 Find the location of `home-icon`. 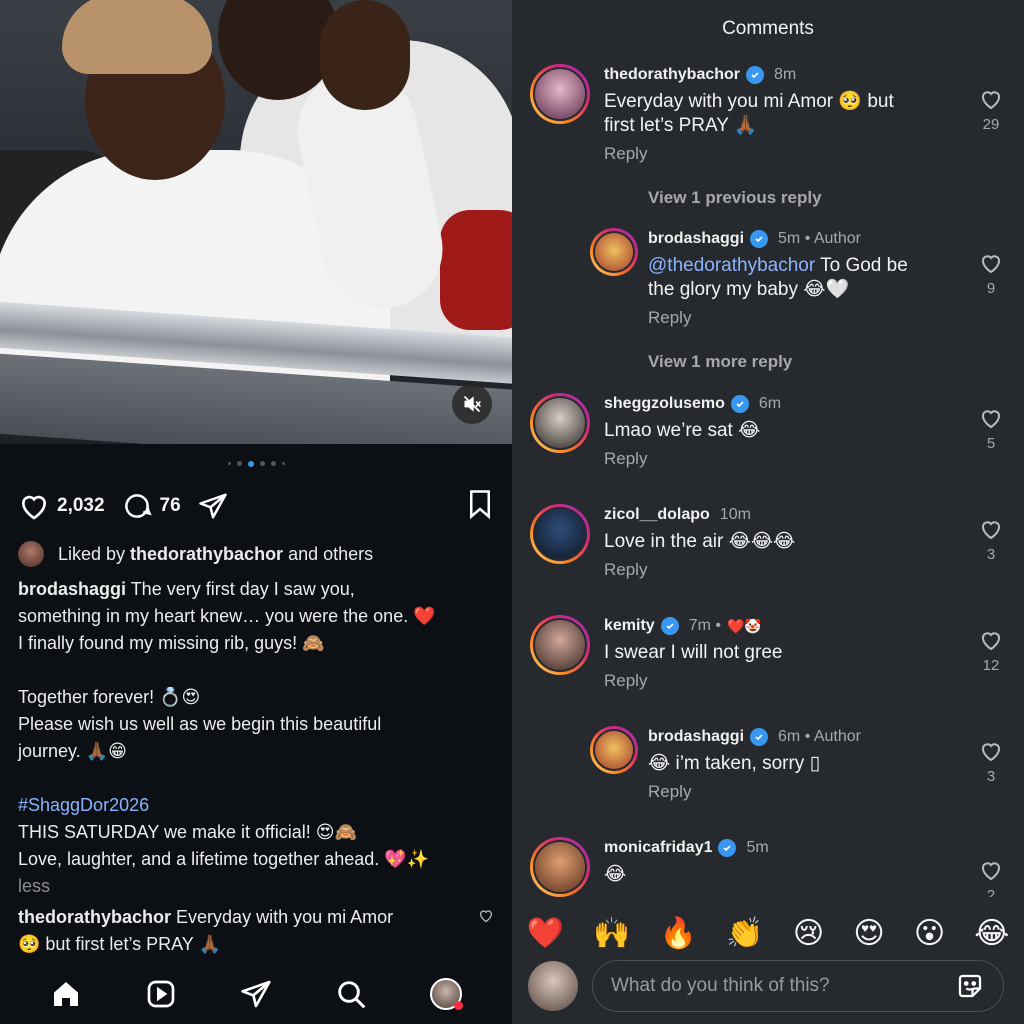

home-icon is located at coordinates (66, 994).